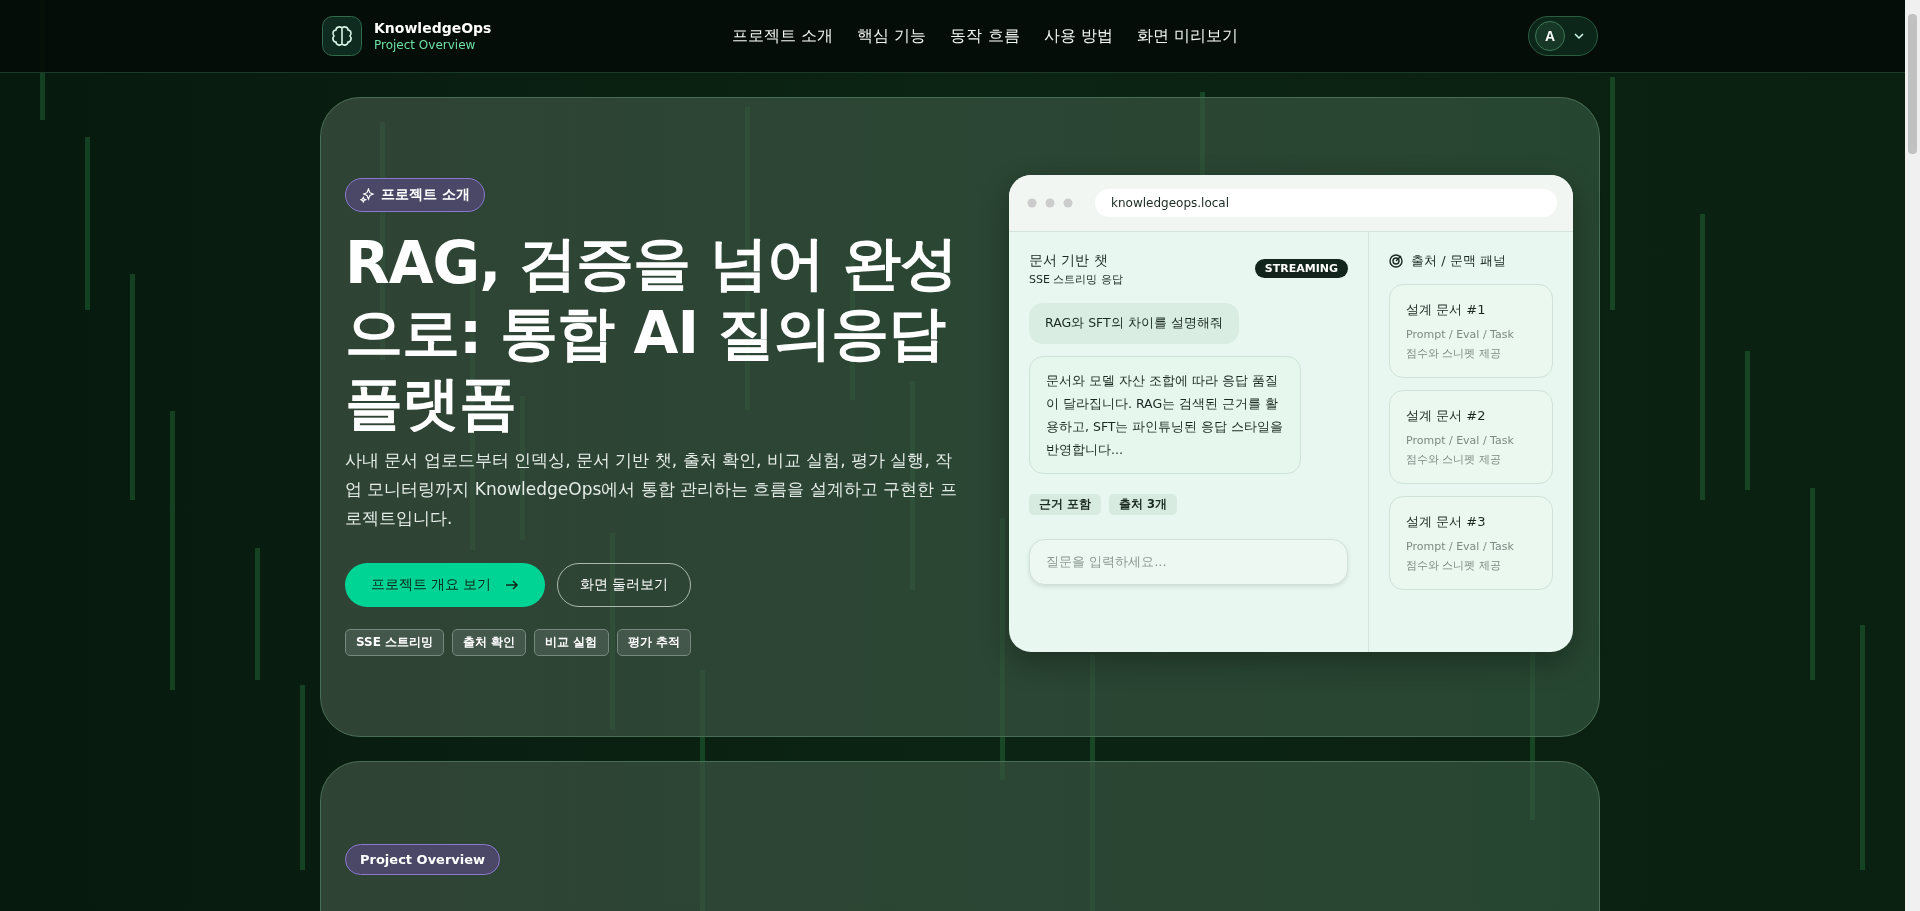  I want to click on account-menu-button: A, so click(1563, 36).